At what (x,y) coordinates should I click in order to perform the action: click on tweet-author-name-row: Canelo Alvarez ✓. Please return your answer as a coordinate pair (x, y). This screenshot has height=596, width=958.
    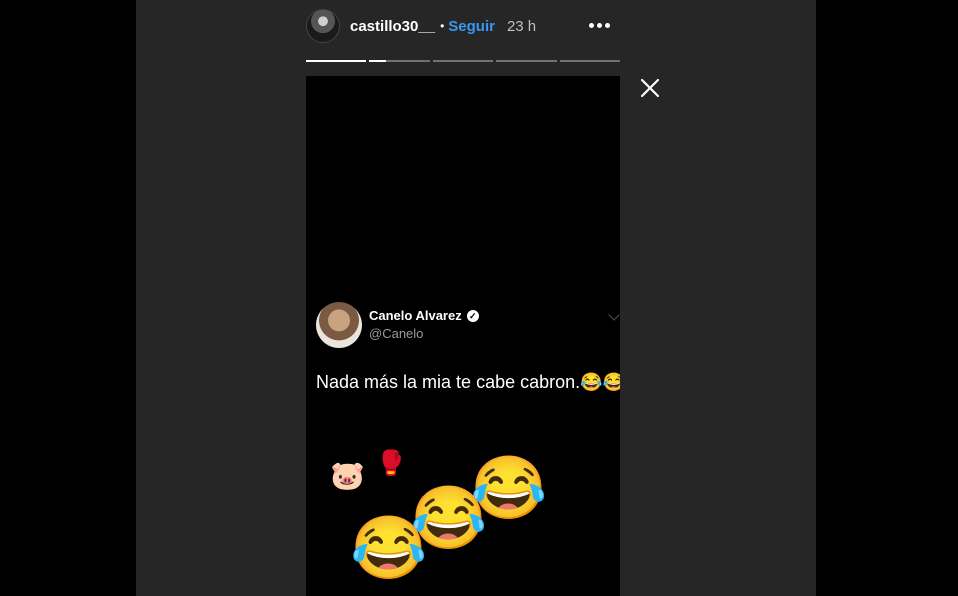
    Looking at the image, I should click on (424, 315).